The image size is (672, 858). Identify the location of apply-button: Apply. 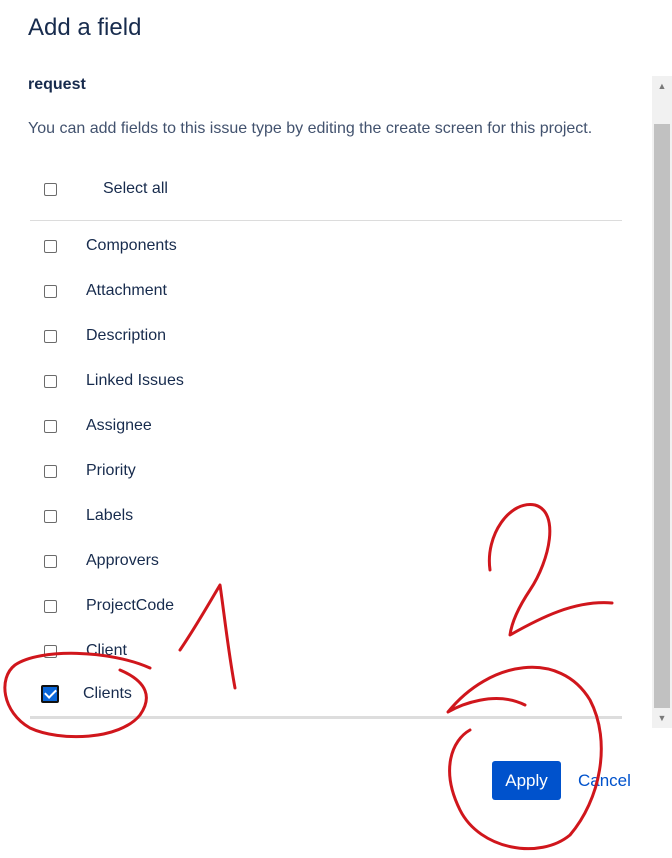
(526, 780).